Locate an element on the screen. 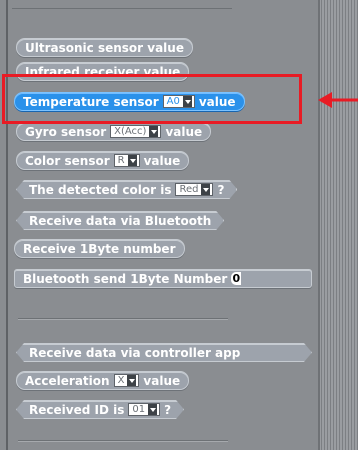 The image size is (358, 450). axis-dropdown: X is located at coordinates (126, 380).